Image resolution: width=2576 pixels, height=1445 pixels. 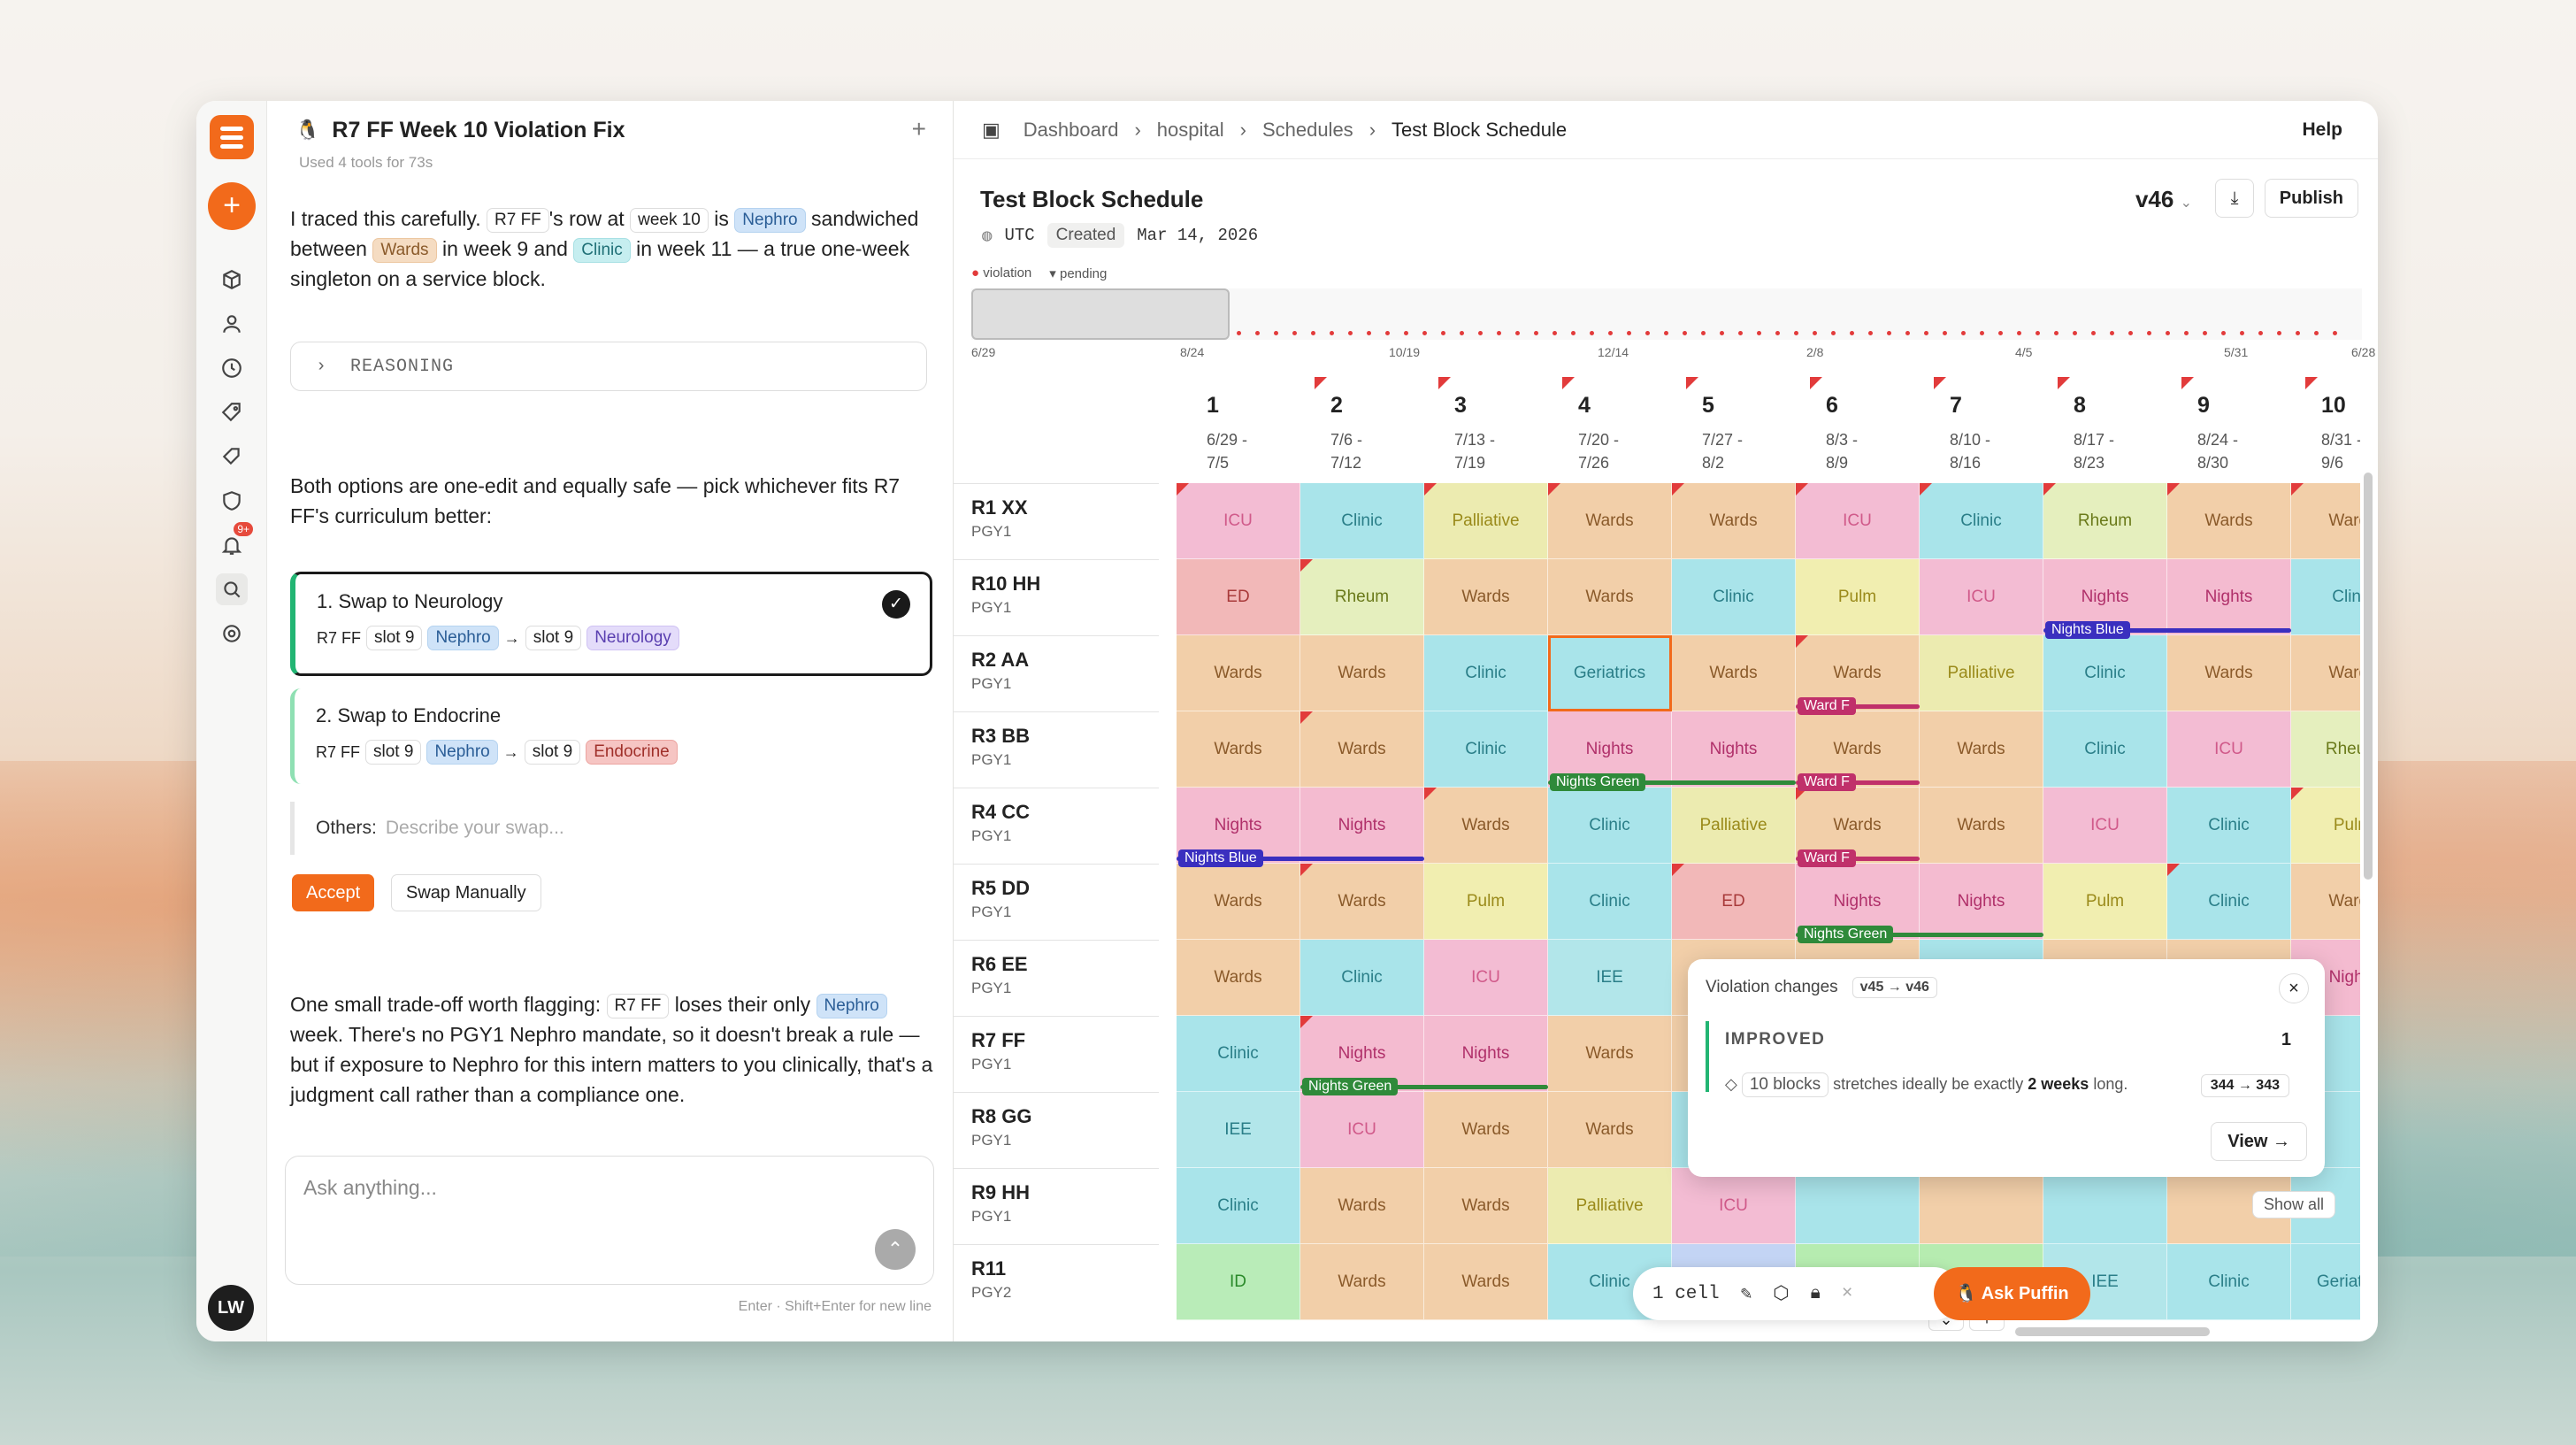 I want to click on vertical-scrollbar, so click(x=2368, y=676).